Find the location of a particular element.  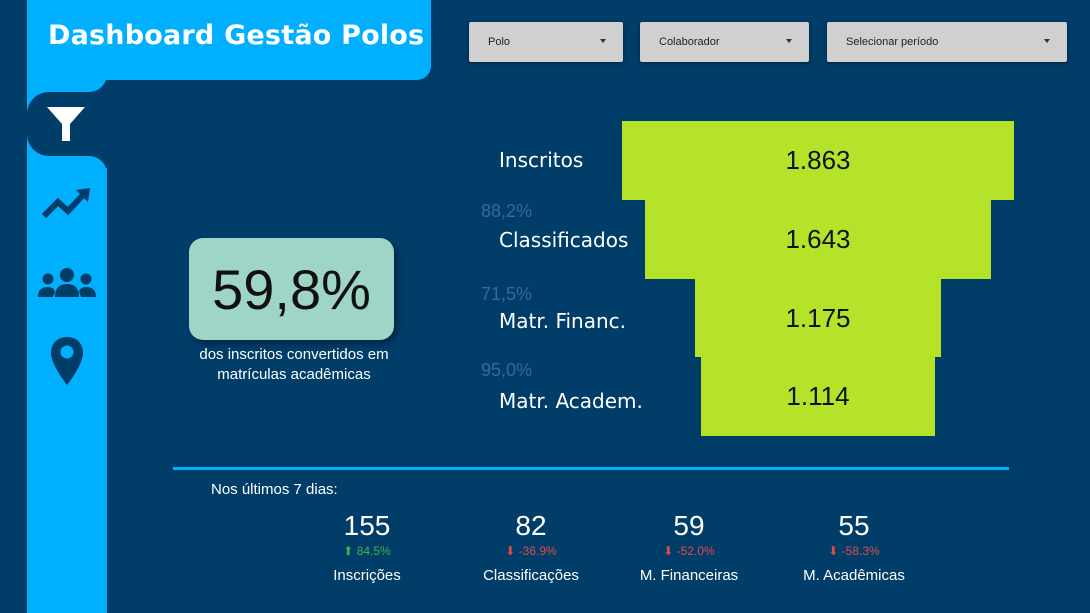

funnel-stage-label: Classificados is located at coordinates (564, 240).